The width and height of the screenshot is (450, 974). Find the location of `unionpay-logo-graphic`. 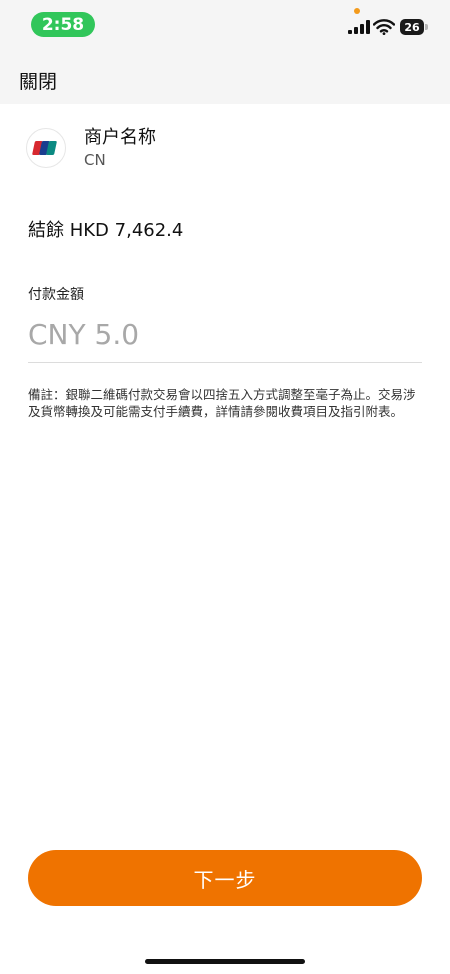

unionpay-logo-graphic is located at coordinates (44, 148).